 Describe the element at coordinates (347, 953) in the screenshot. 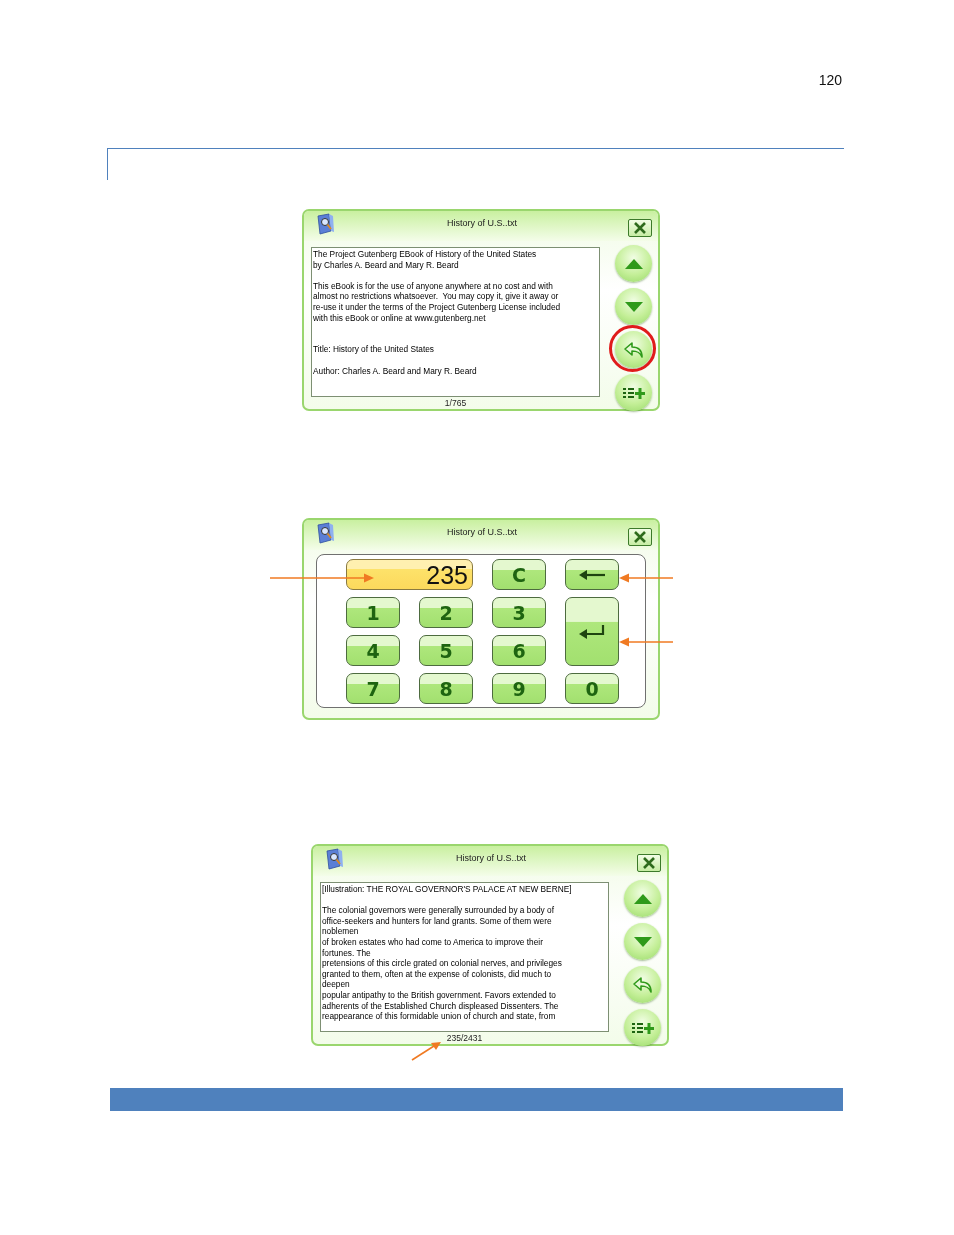

I see `text-line: fortunes. The` at that location.